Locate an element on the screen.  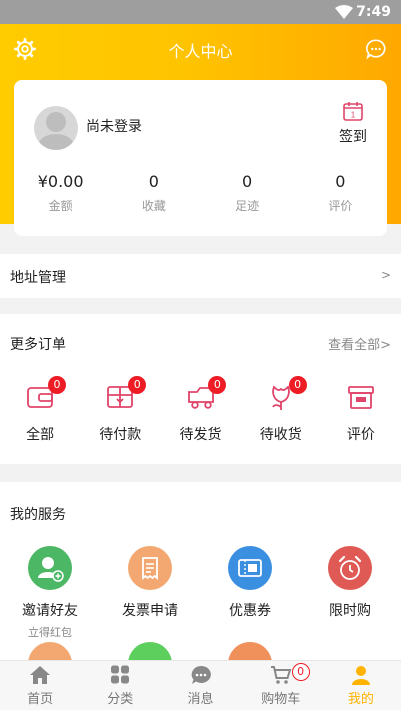
stat-label: 金额 is located at coordinates (60, 206).